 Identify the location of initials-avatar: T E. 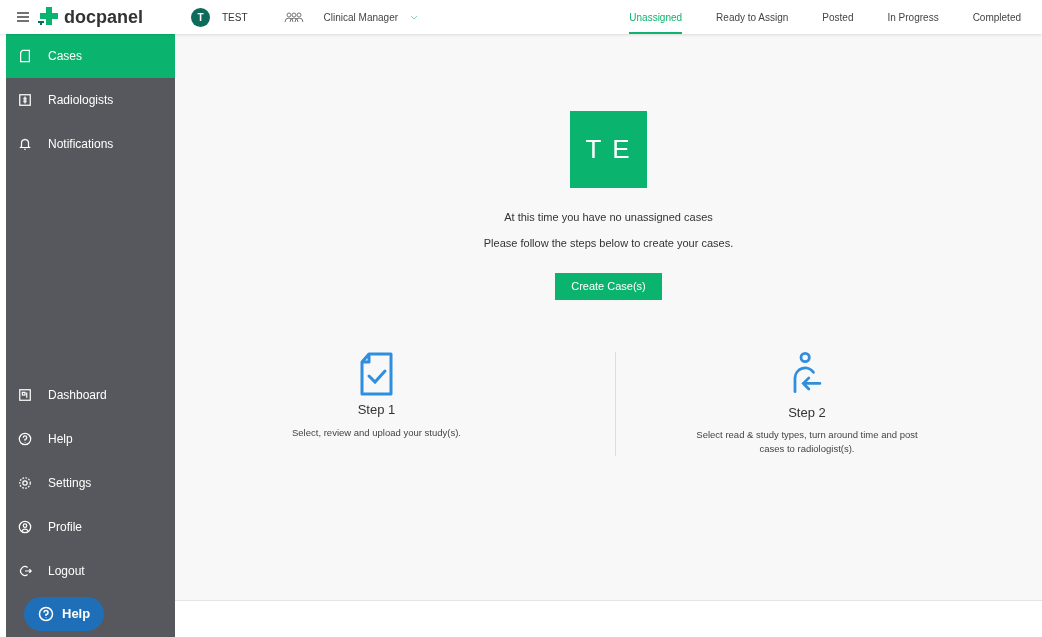
(608, 149).